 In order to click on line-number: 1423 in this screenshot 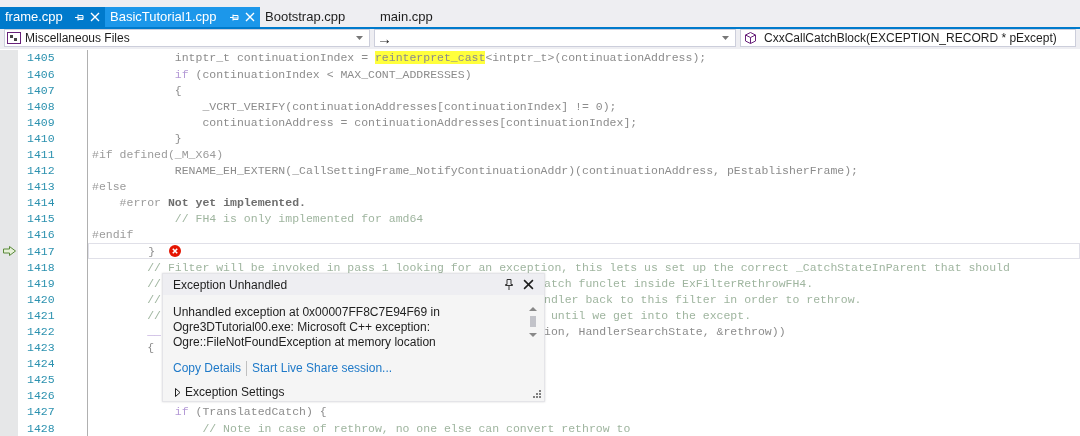, I will do `click(41, 348)`.